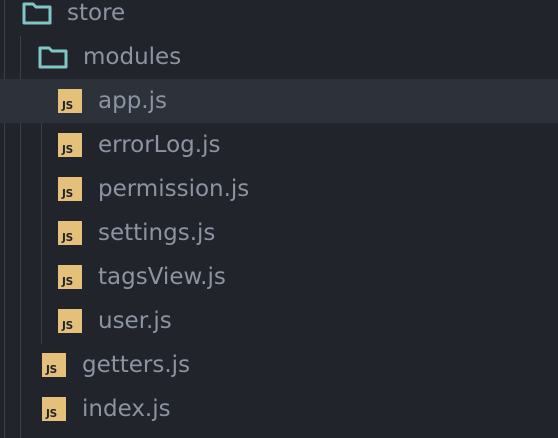 The width and height of the screenshot is (558, 438). I want to click on file-label: getters.js, so click(136, 364).